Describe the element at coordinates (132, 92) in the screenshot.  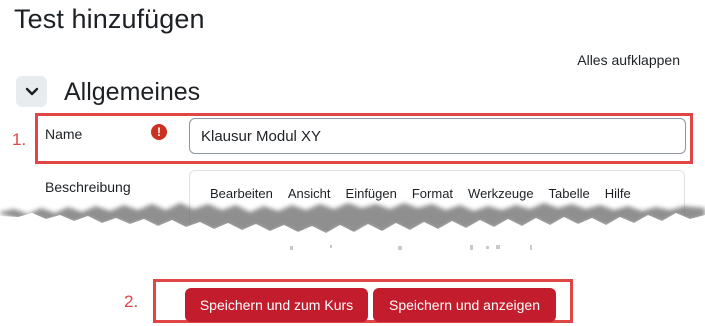
I see `section-title: Allgemeines` at that location.